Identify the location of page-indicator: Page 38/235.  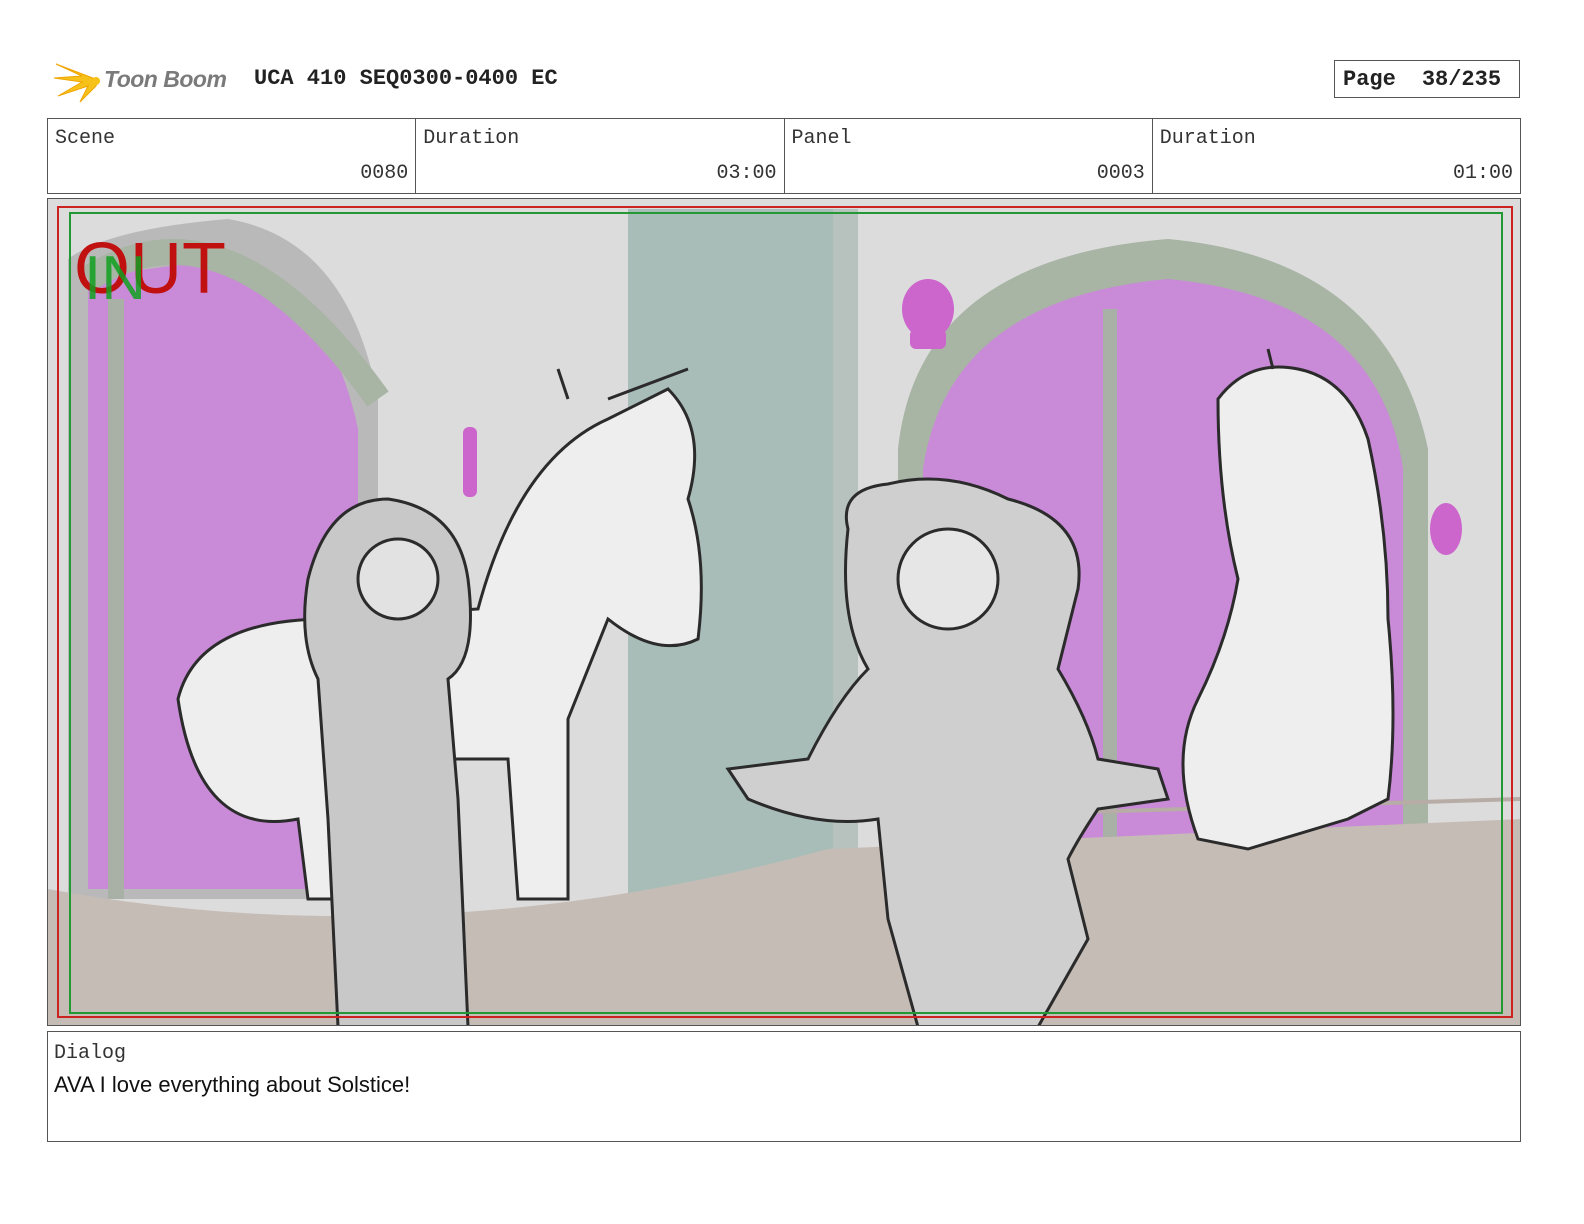
(1427, 79).